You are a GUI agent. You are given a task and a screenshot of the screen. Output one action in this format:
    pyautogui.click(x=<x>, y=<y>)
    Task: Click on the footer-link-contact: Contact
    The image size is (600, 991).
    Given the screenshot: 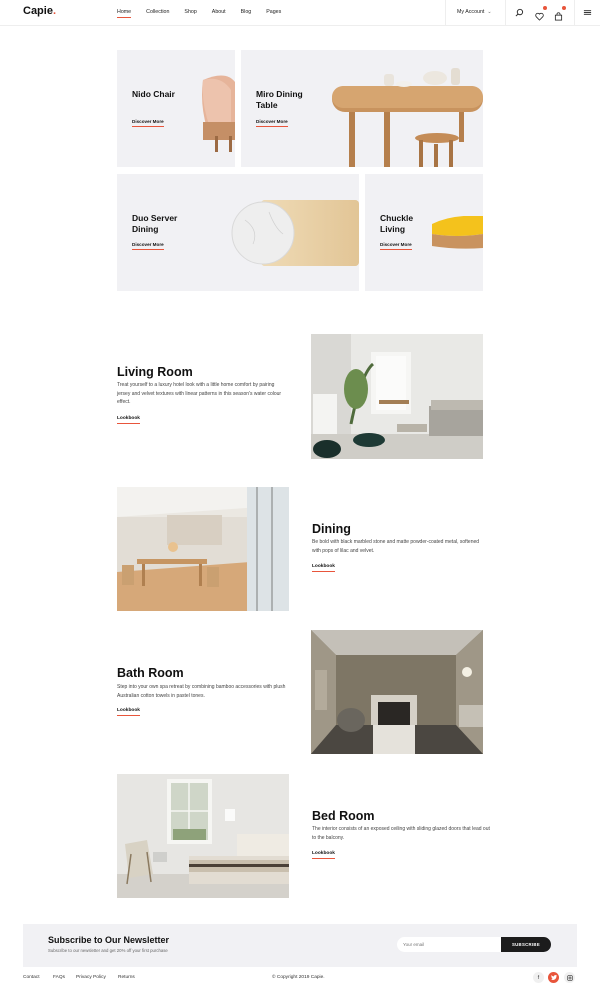 What is the action you would take?
    pyautogui.click(x=31, y=977)
    